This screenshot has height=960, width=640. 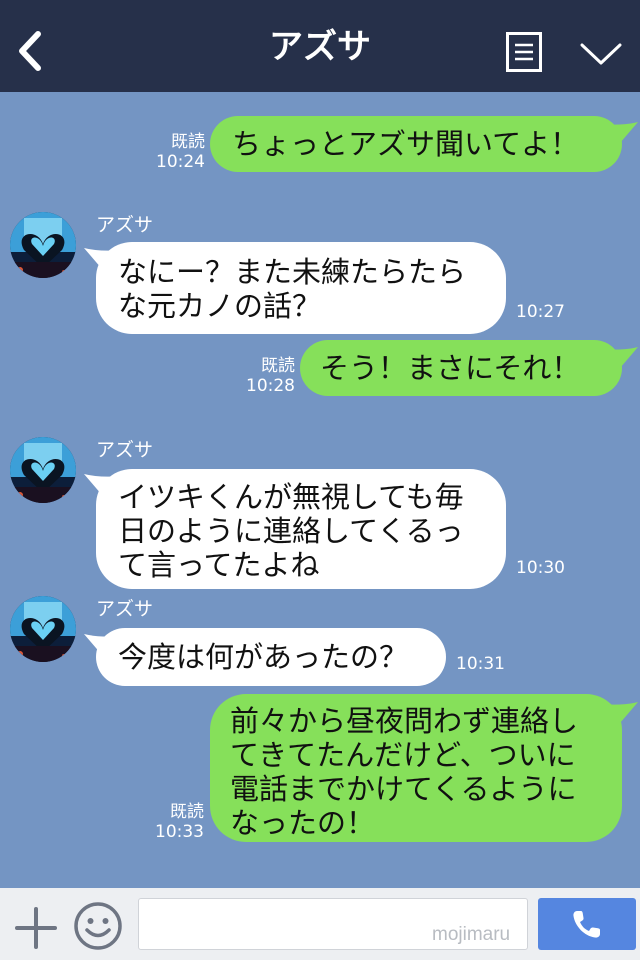 What do you see at coordinates (271, 657) in the screenshot?
I see `message-bubble-received: 今度は何があったの？` at bounding box center [271, 657].